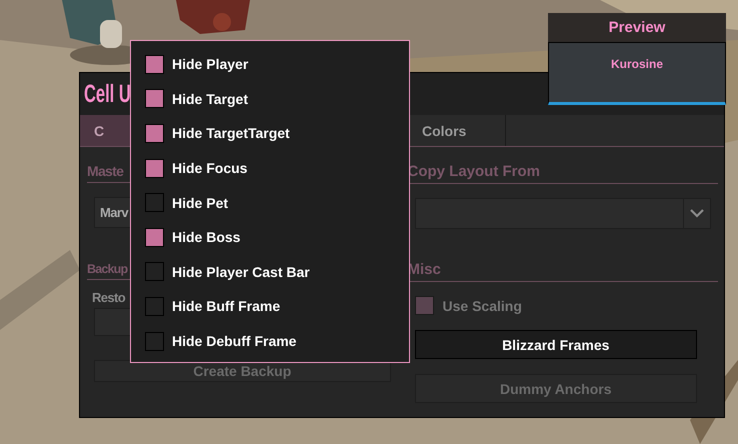  Describe the element at coordinates (270, 99) in the screenshot. I see `menu-item: Hide Target` at that location.